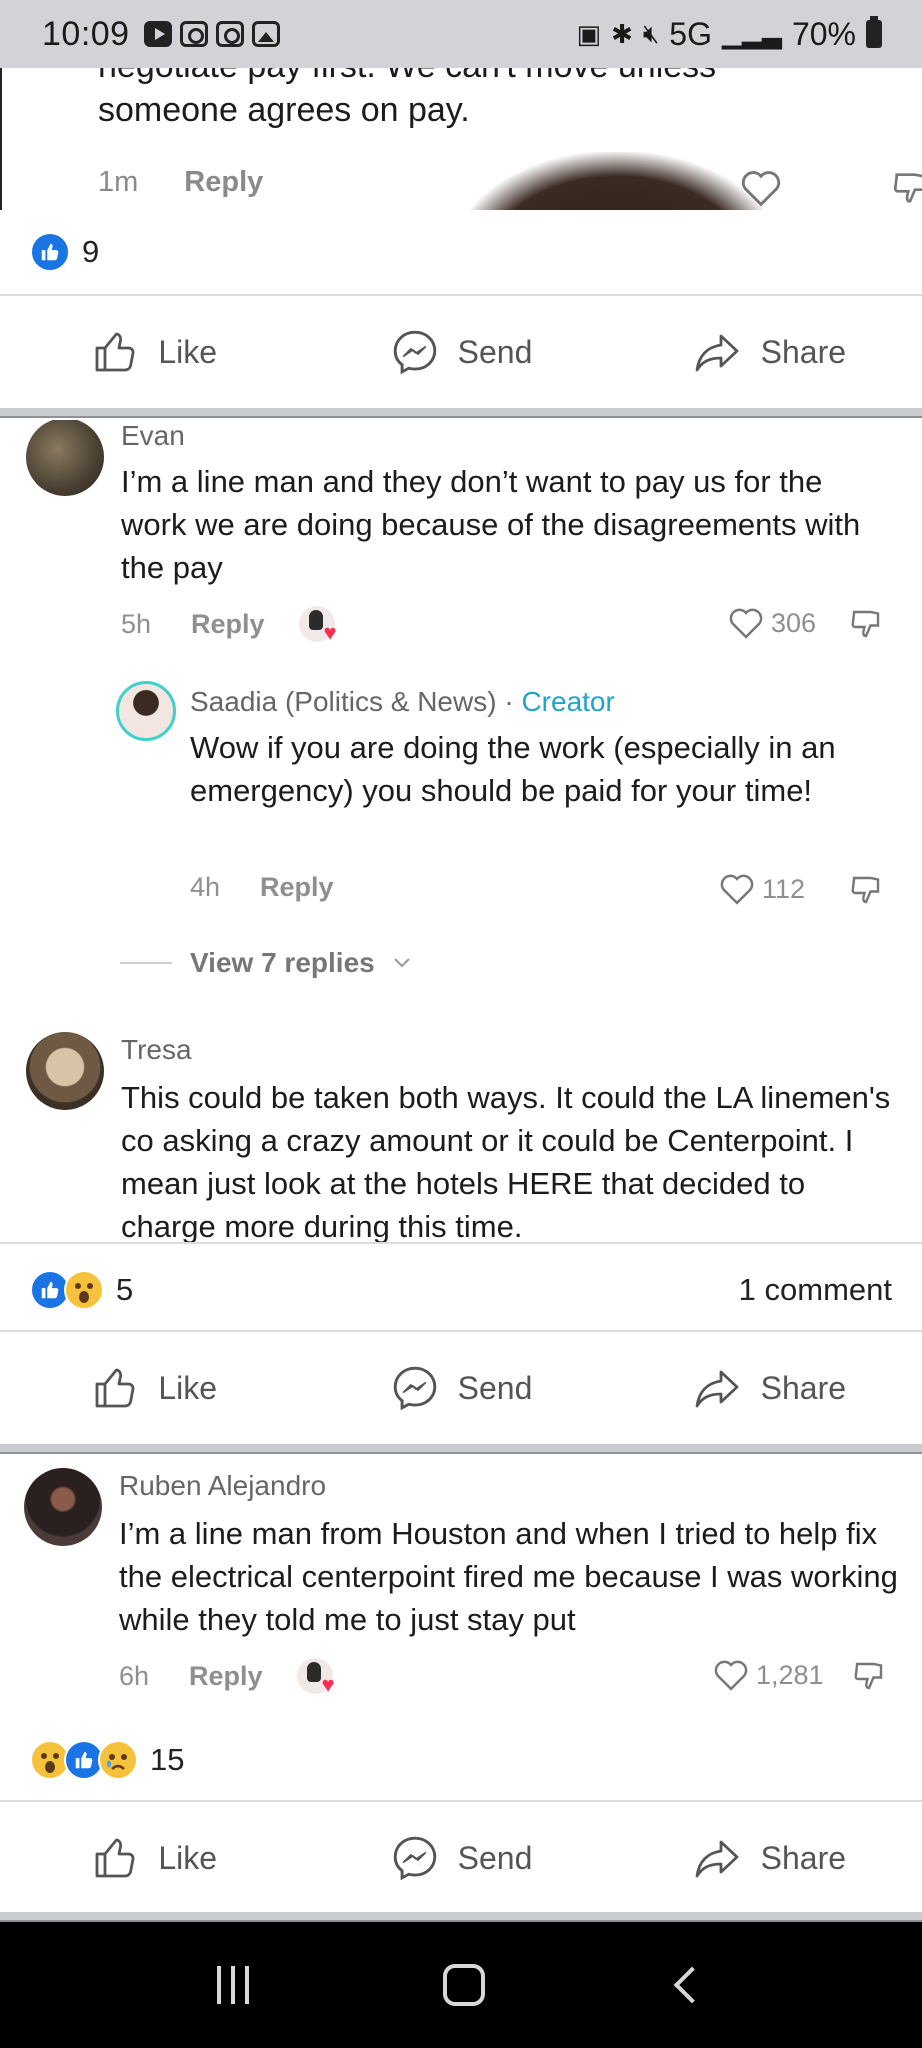 The image size is (922, 2048). Describe the element at coordinates (461, 1243) in the screenshot. I see `divider` at that location.